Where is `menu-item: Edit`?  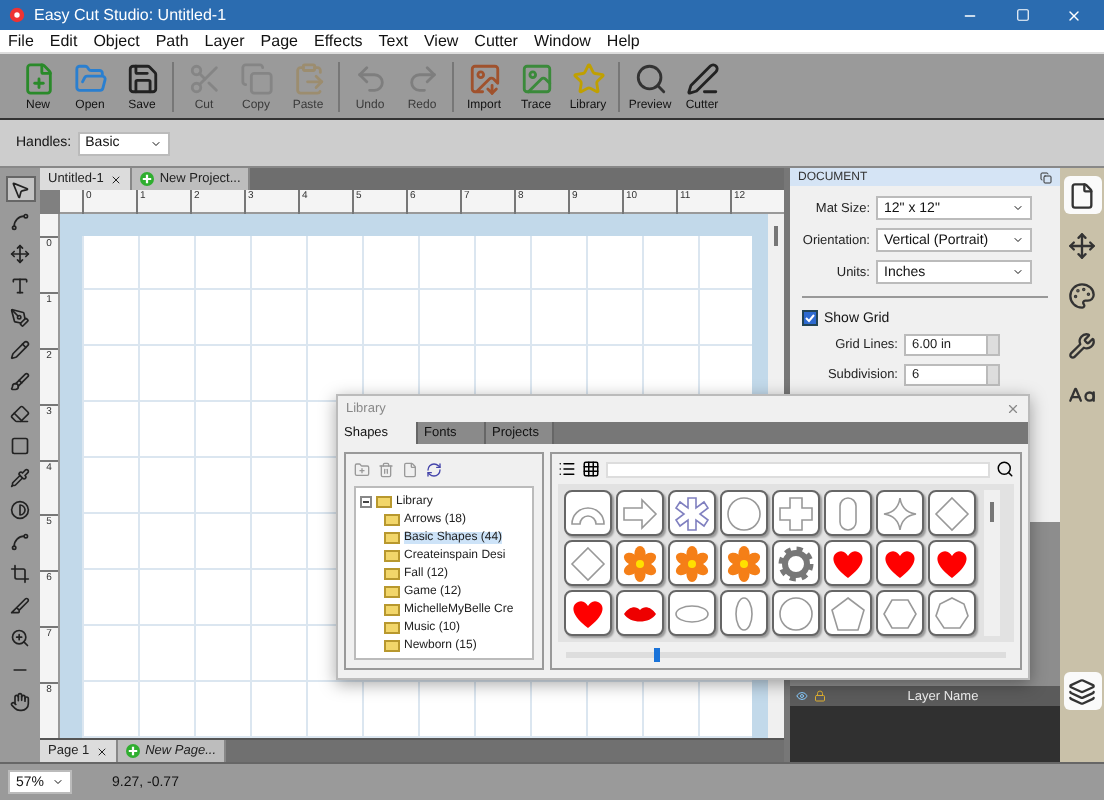
menu-item: Edit is located at coordinates (63, 41).